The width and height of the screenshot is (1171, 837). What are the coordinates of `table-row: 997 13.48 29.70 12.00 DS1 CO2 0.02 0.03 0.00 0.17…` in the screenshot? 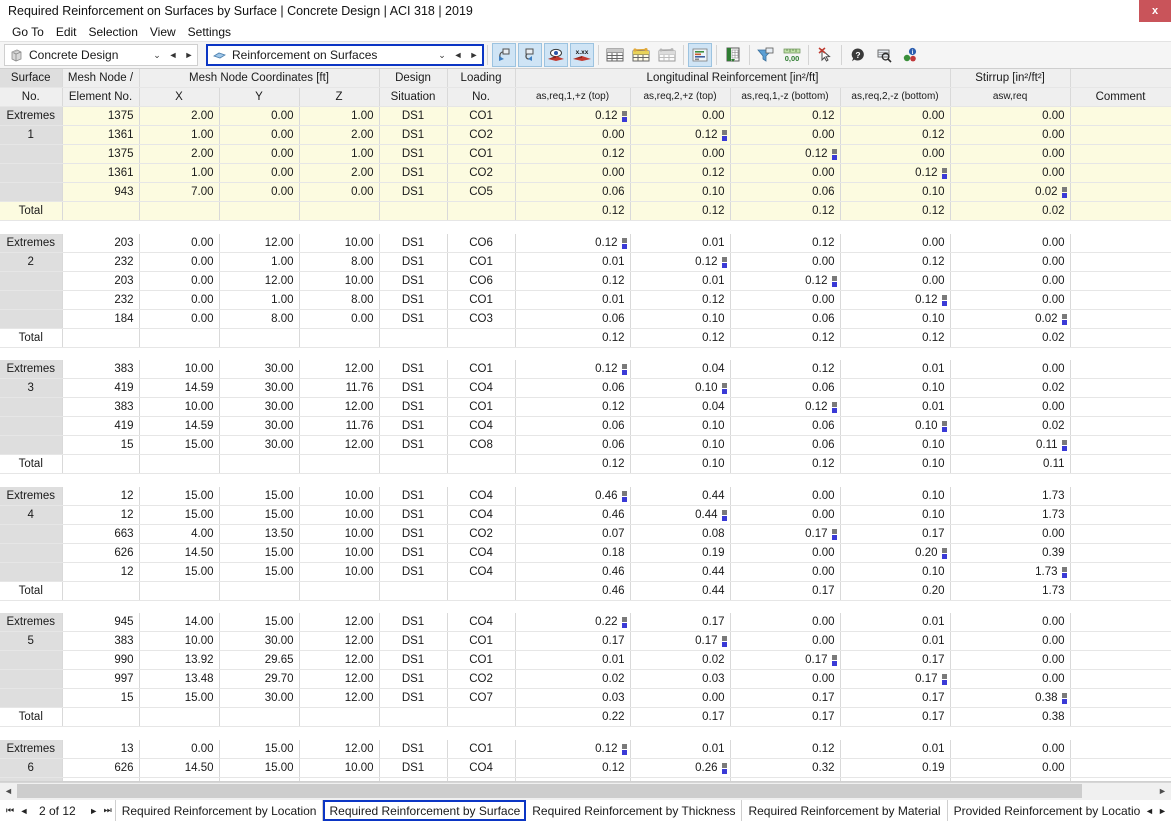 It's located at (585, 679).